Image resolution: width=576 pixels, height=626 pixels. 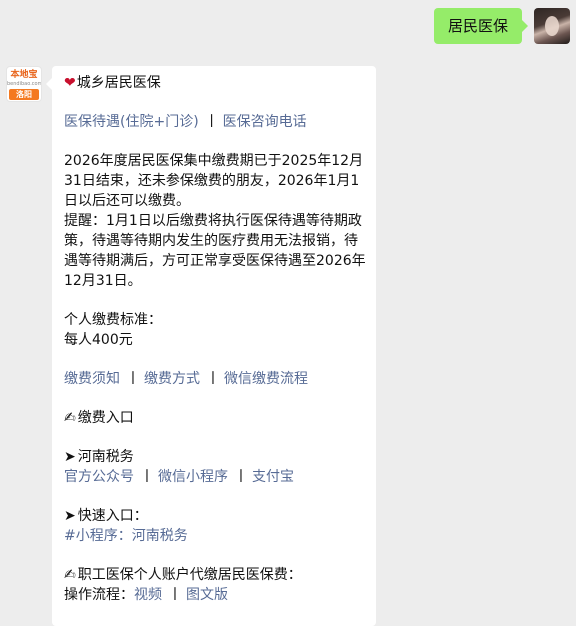 I want to click on standard-value: 每人400元, so click(x=98, y=340).